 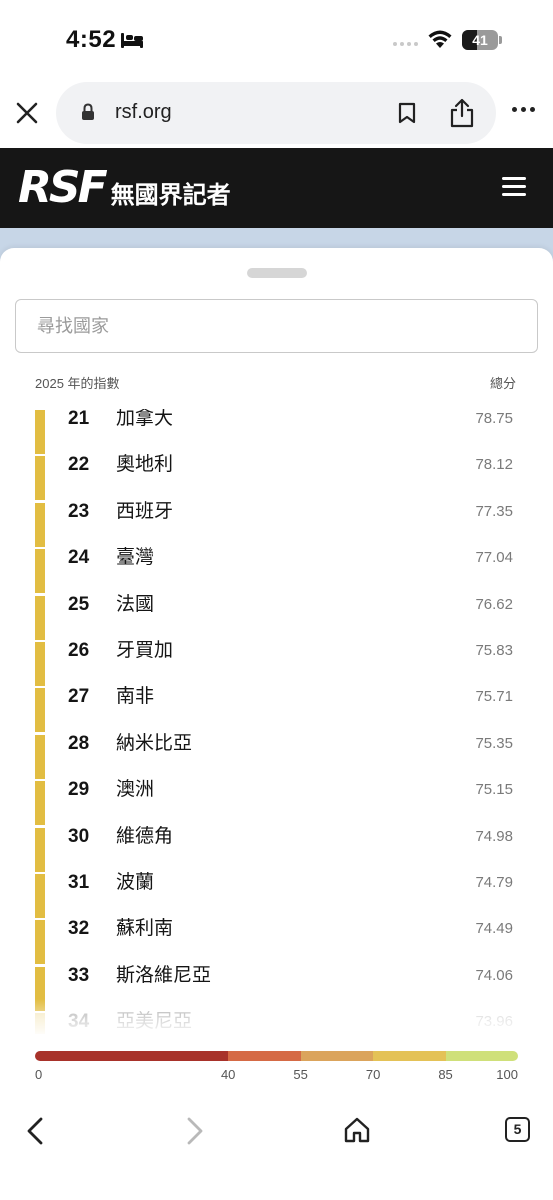 I want to click on row-country: 臺灣, so click(x=135, y=558).